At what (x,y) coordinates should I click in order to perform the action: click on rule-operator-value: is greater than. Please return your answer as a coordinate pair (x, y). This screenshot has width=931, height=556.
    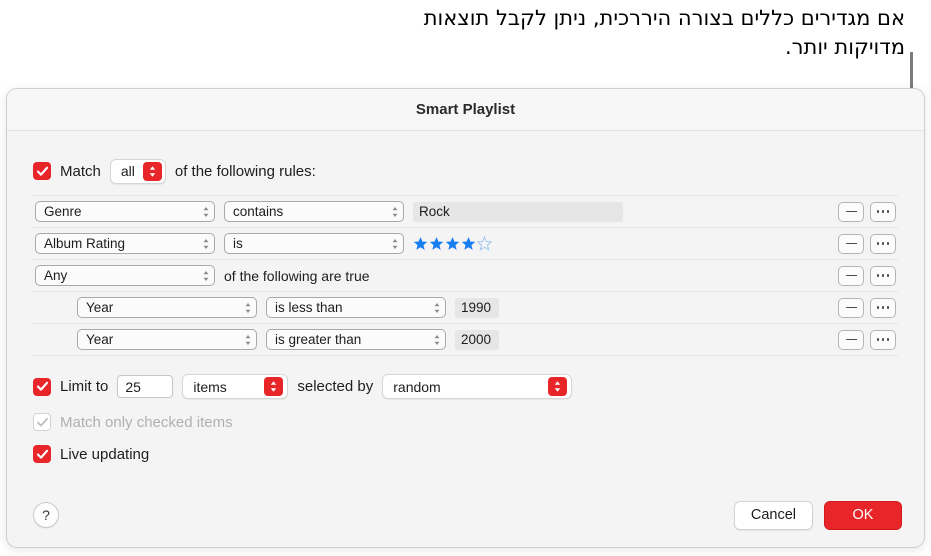
    Looking at the image, I should click on (318, 339).